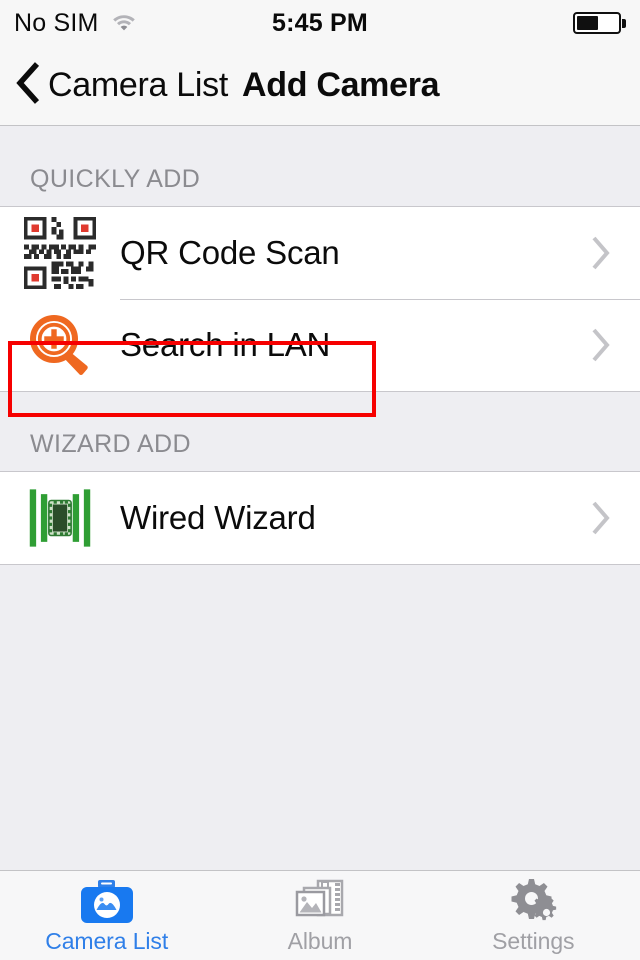  I want to click on tab-label: Settings, so click(533, 940).